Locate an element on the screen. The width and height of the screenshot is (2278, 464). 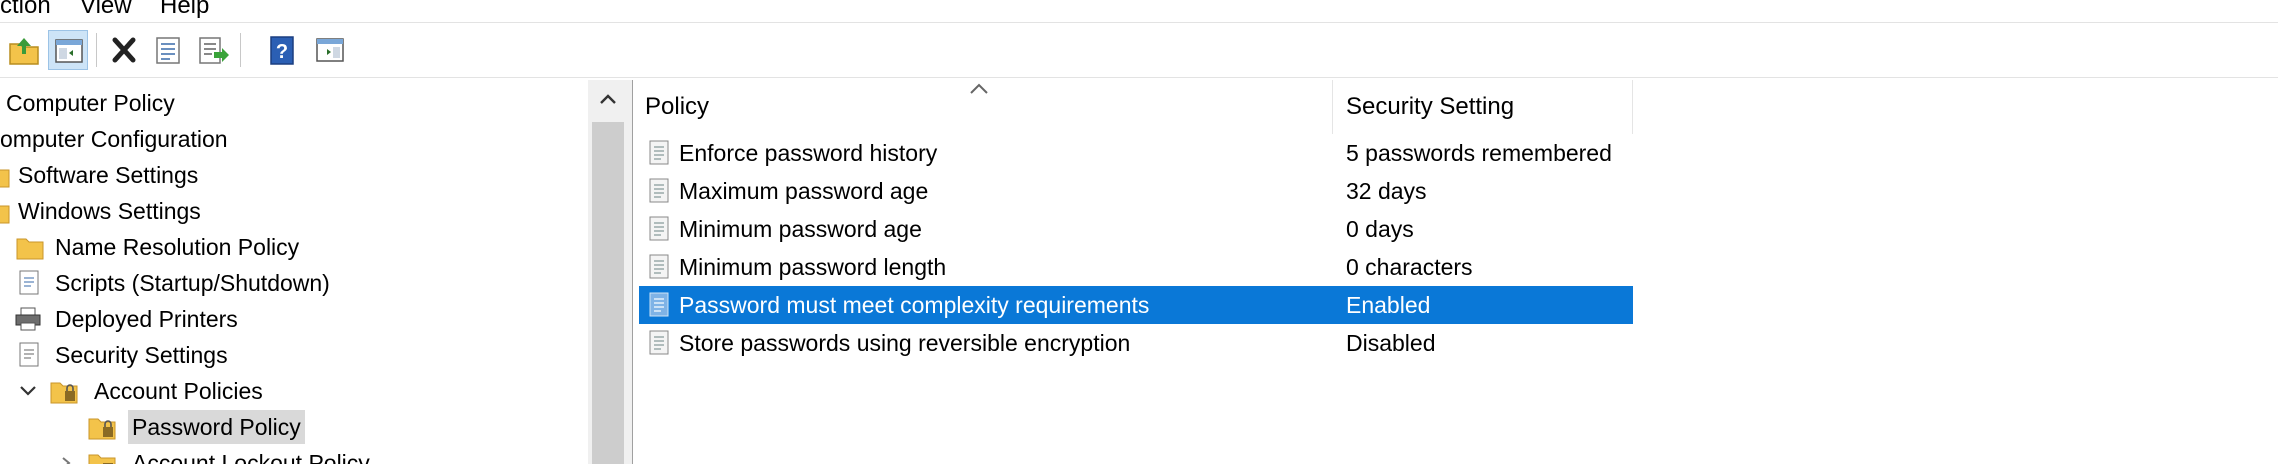
table-row: Minimum password length 0 characters is located at coordinates (1136, 267).